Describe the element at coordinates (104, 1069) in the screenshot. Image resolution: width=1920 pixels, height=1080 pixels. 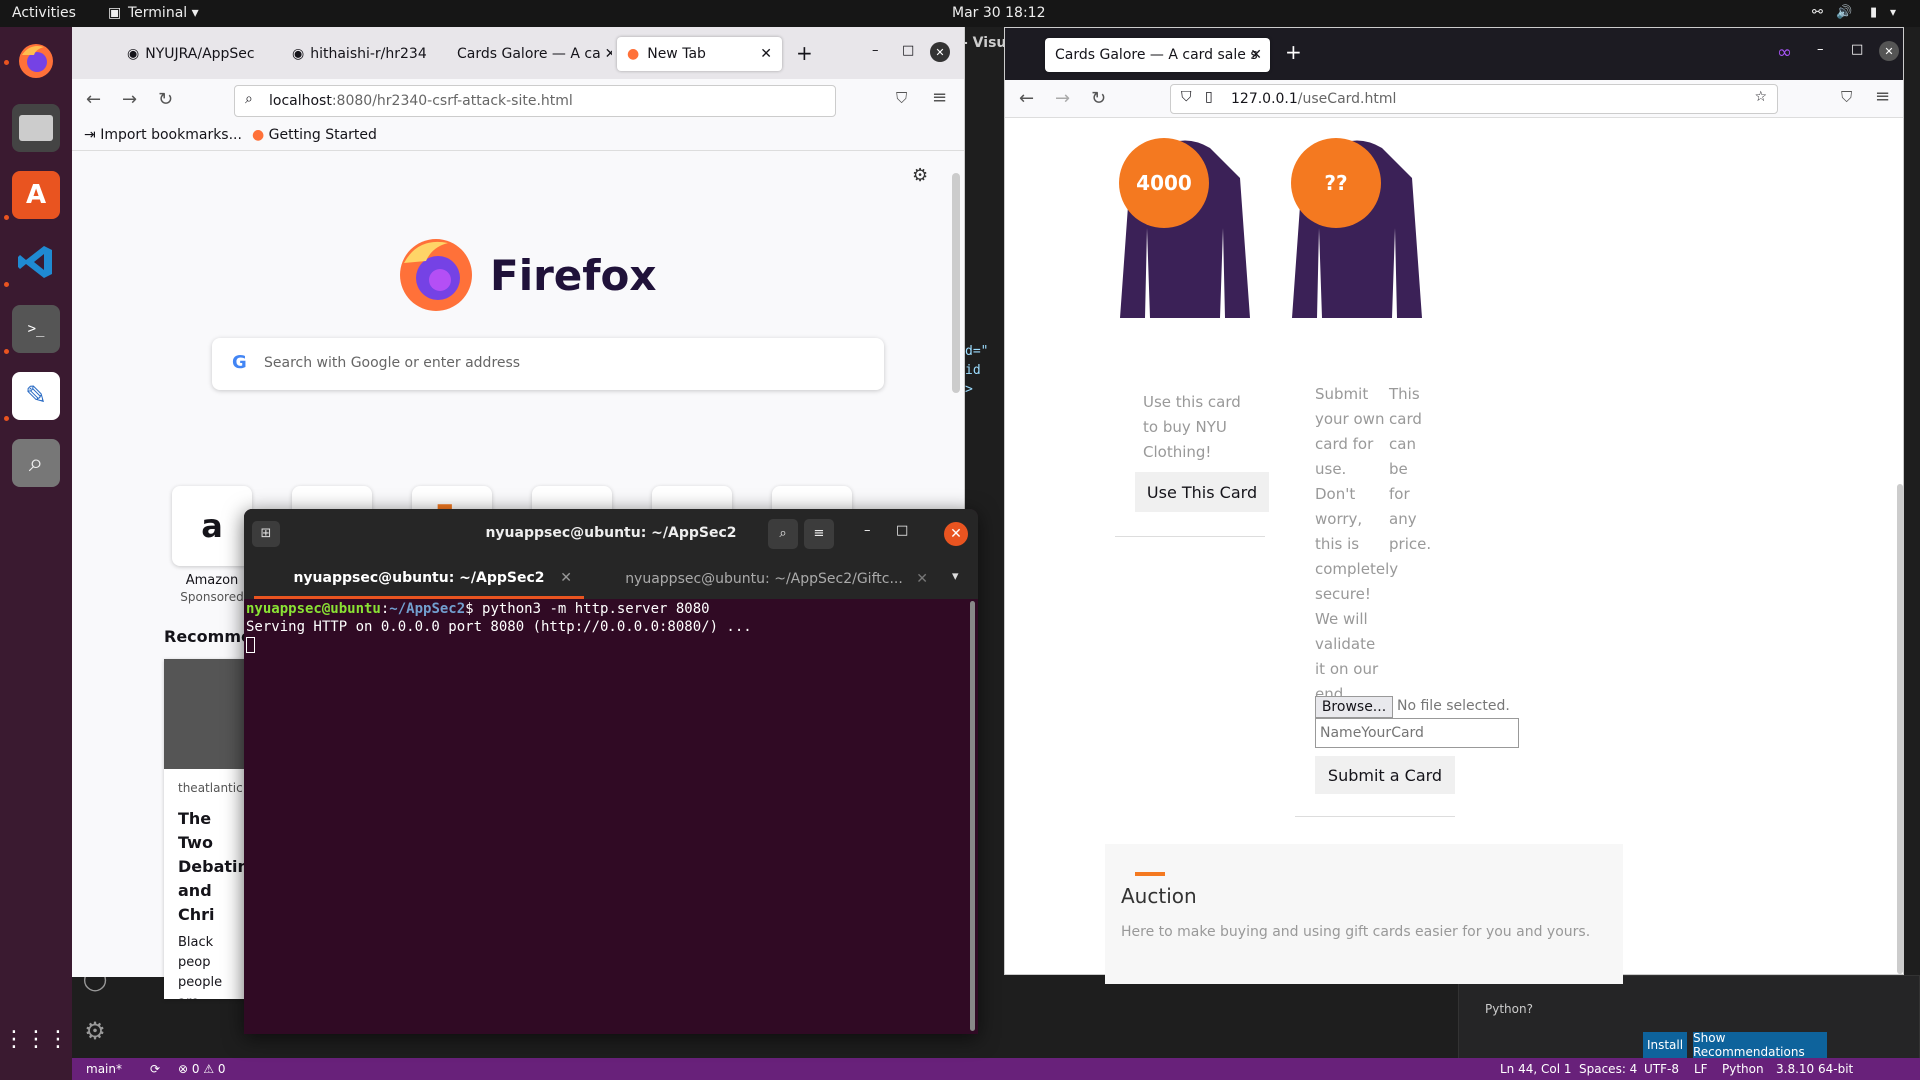
I see `branch-label: main*` at that location.